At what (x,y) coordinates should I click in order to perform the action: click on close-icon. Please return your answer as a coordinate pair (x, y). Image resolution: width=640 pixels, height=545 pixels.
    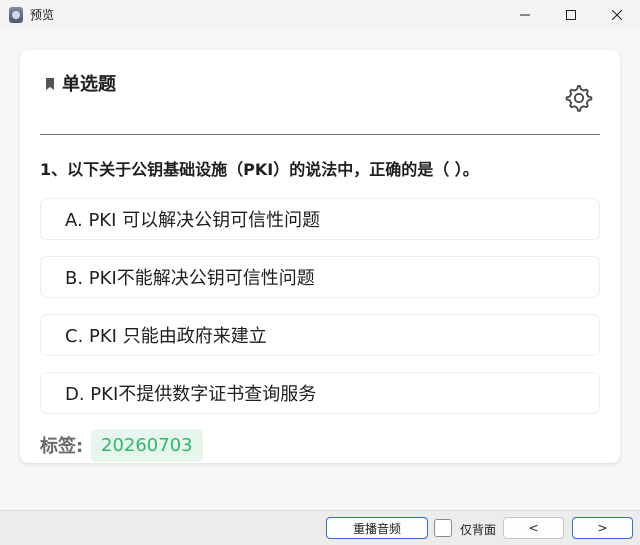
    Looking at the image, I should click on (617, 15).